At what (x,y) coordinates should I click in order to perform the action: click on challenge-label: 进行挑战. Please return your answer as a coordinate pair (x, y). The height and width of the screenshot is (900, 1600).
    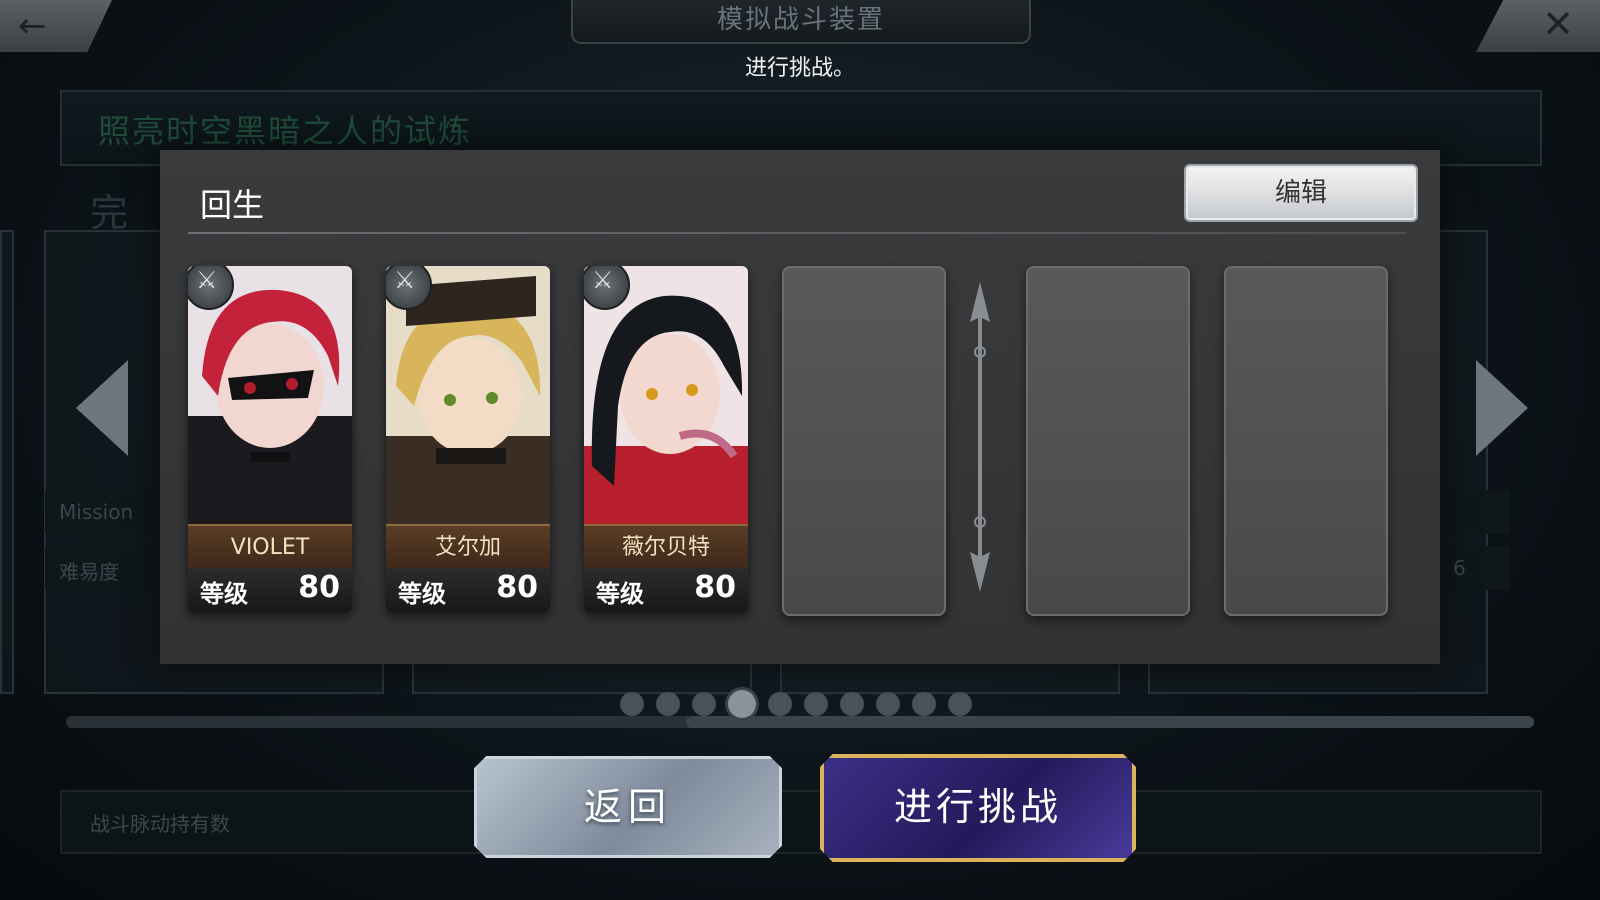
    Looking at the image, I should click on (977, 807).